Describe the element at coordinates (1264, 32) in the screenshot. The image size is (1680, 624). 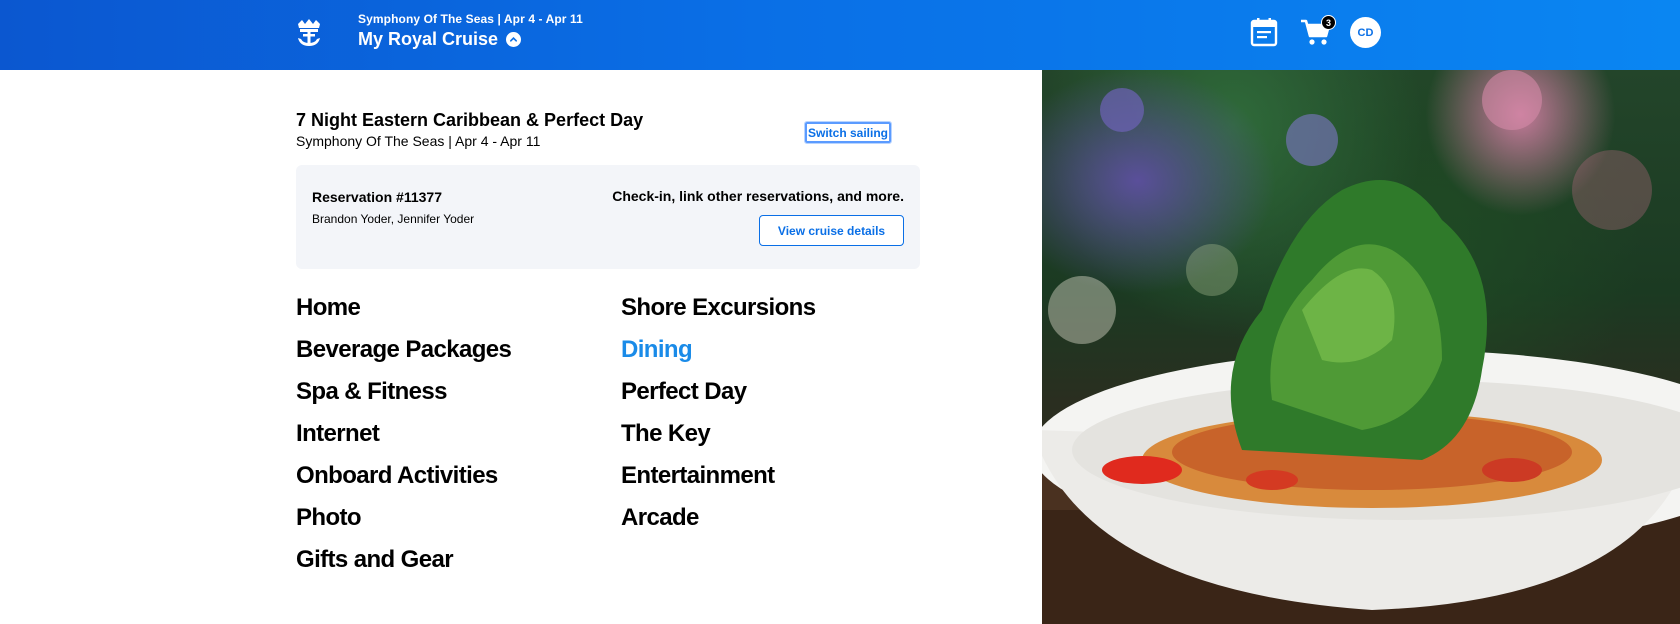
I see `calendar-icon` at that location.